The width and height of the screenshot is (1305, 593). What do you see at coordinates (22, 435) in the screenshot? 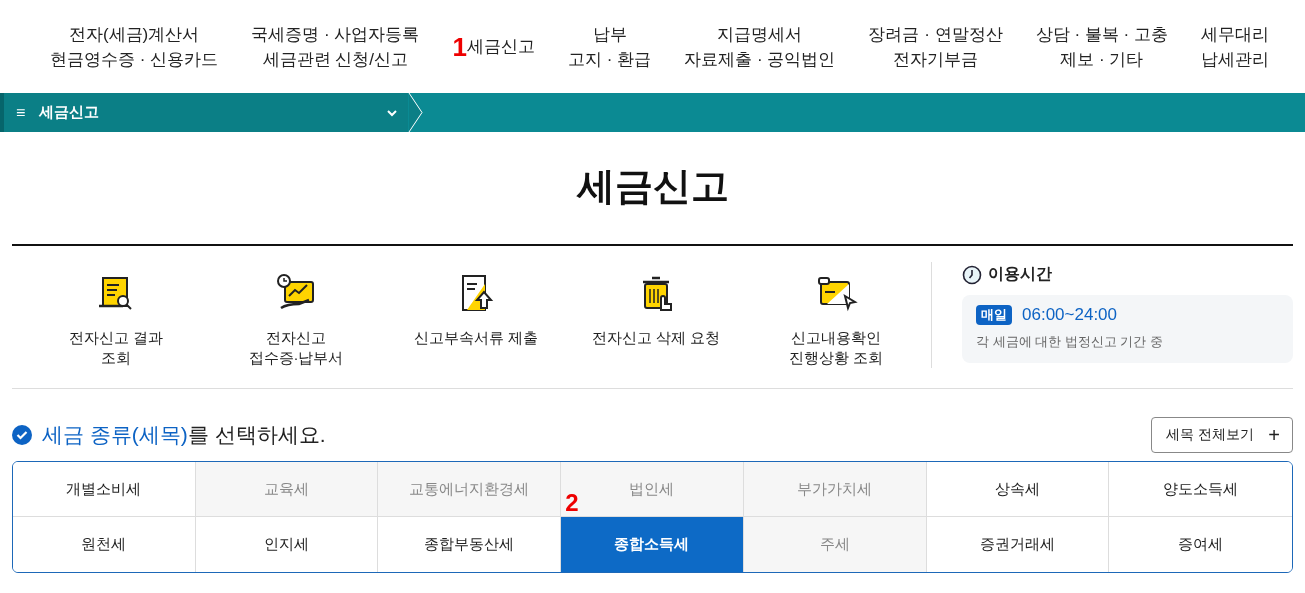
I see `check-circle-icon` at bounding box center [22, 435].